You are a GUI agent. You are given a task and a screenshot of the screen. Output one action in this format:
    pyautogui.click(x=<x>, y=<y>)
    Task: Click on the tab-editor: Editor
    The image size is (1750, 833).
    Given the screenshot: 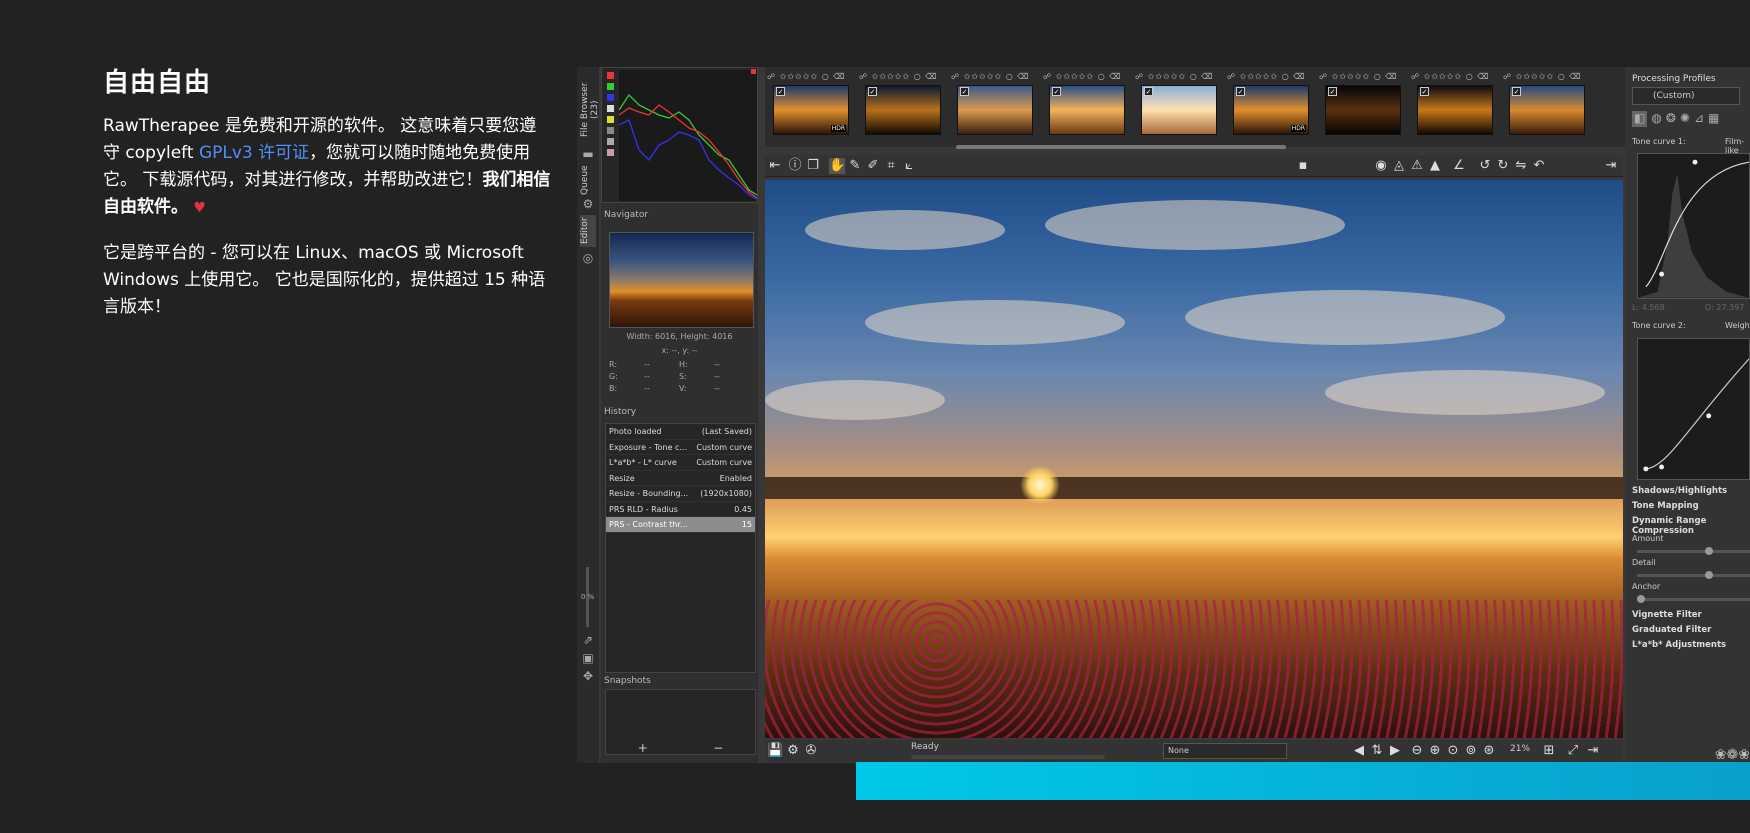 What is the action you would take?
    pyautogui.click(x=588, y=231)
    